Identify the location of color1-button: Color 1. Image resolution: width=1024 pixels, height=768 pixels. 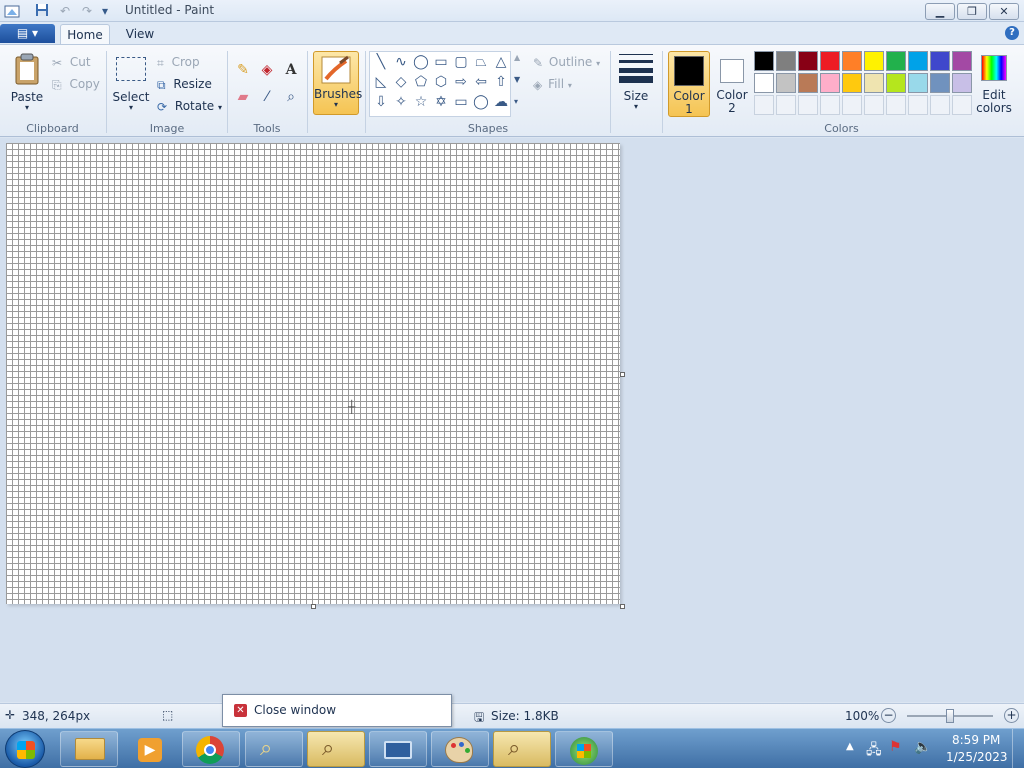
(689, 84).